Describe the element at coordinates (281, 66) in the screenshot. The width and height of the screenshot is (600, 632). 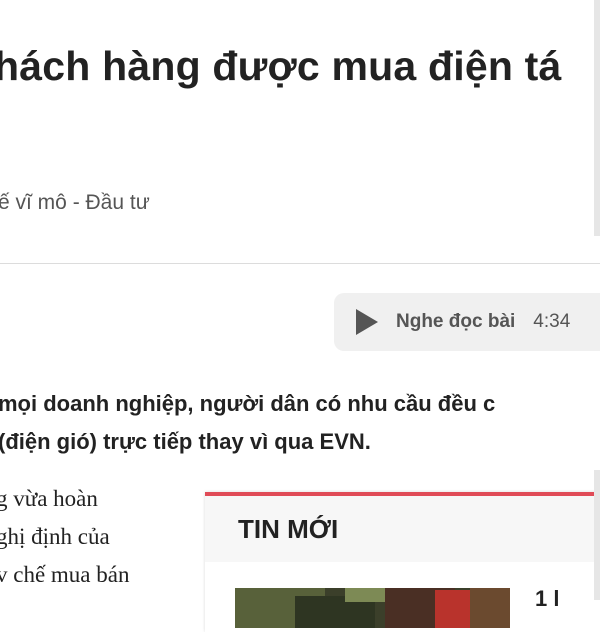
I see `article-title: hách hàng được mua điện tá` at that location.